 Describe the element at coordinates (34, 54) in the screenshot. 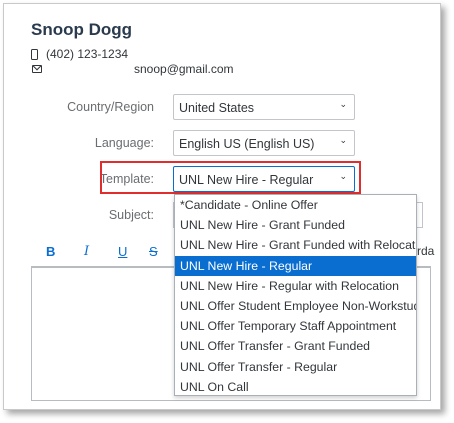

I see `phone-icon` at that location.